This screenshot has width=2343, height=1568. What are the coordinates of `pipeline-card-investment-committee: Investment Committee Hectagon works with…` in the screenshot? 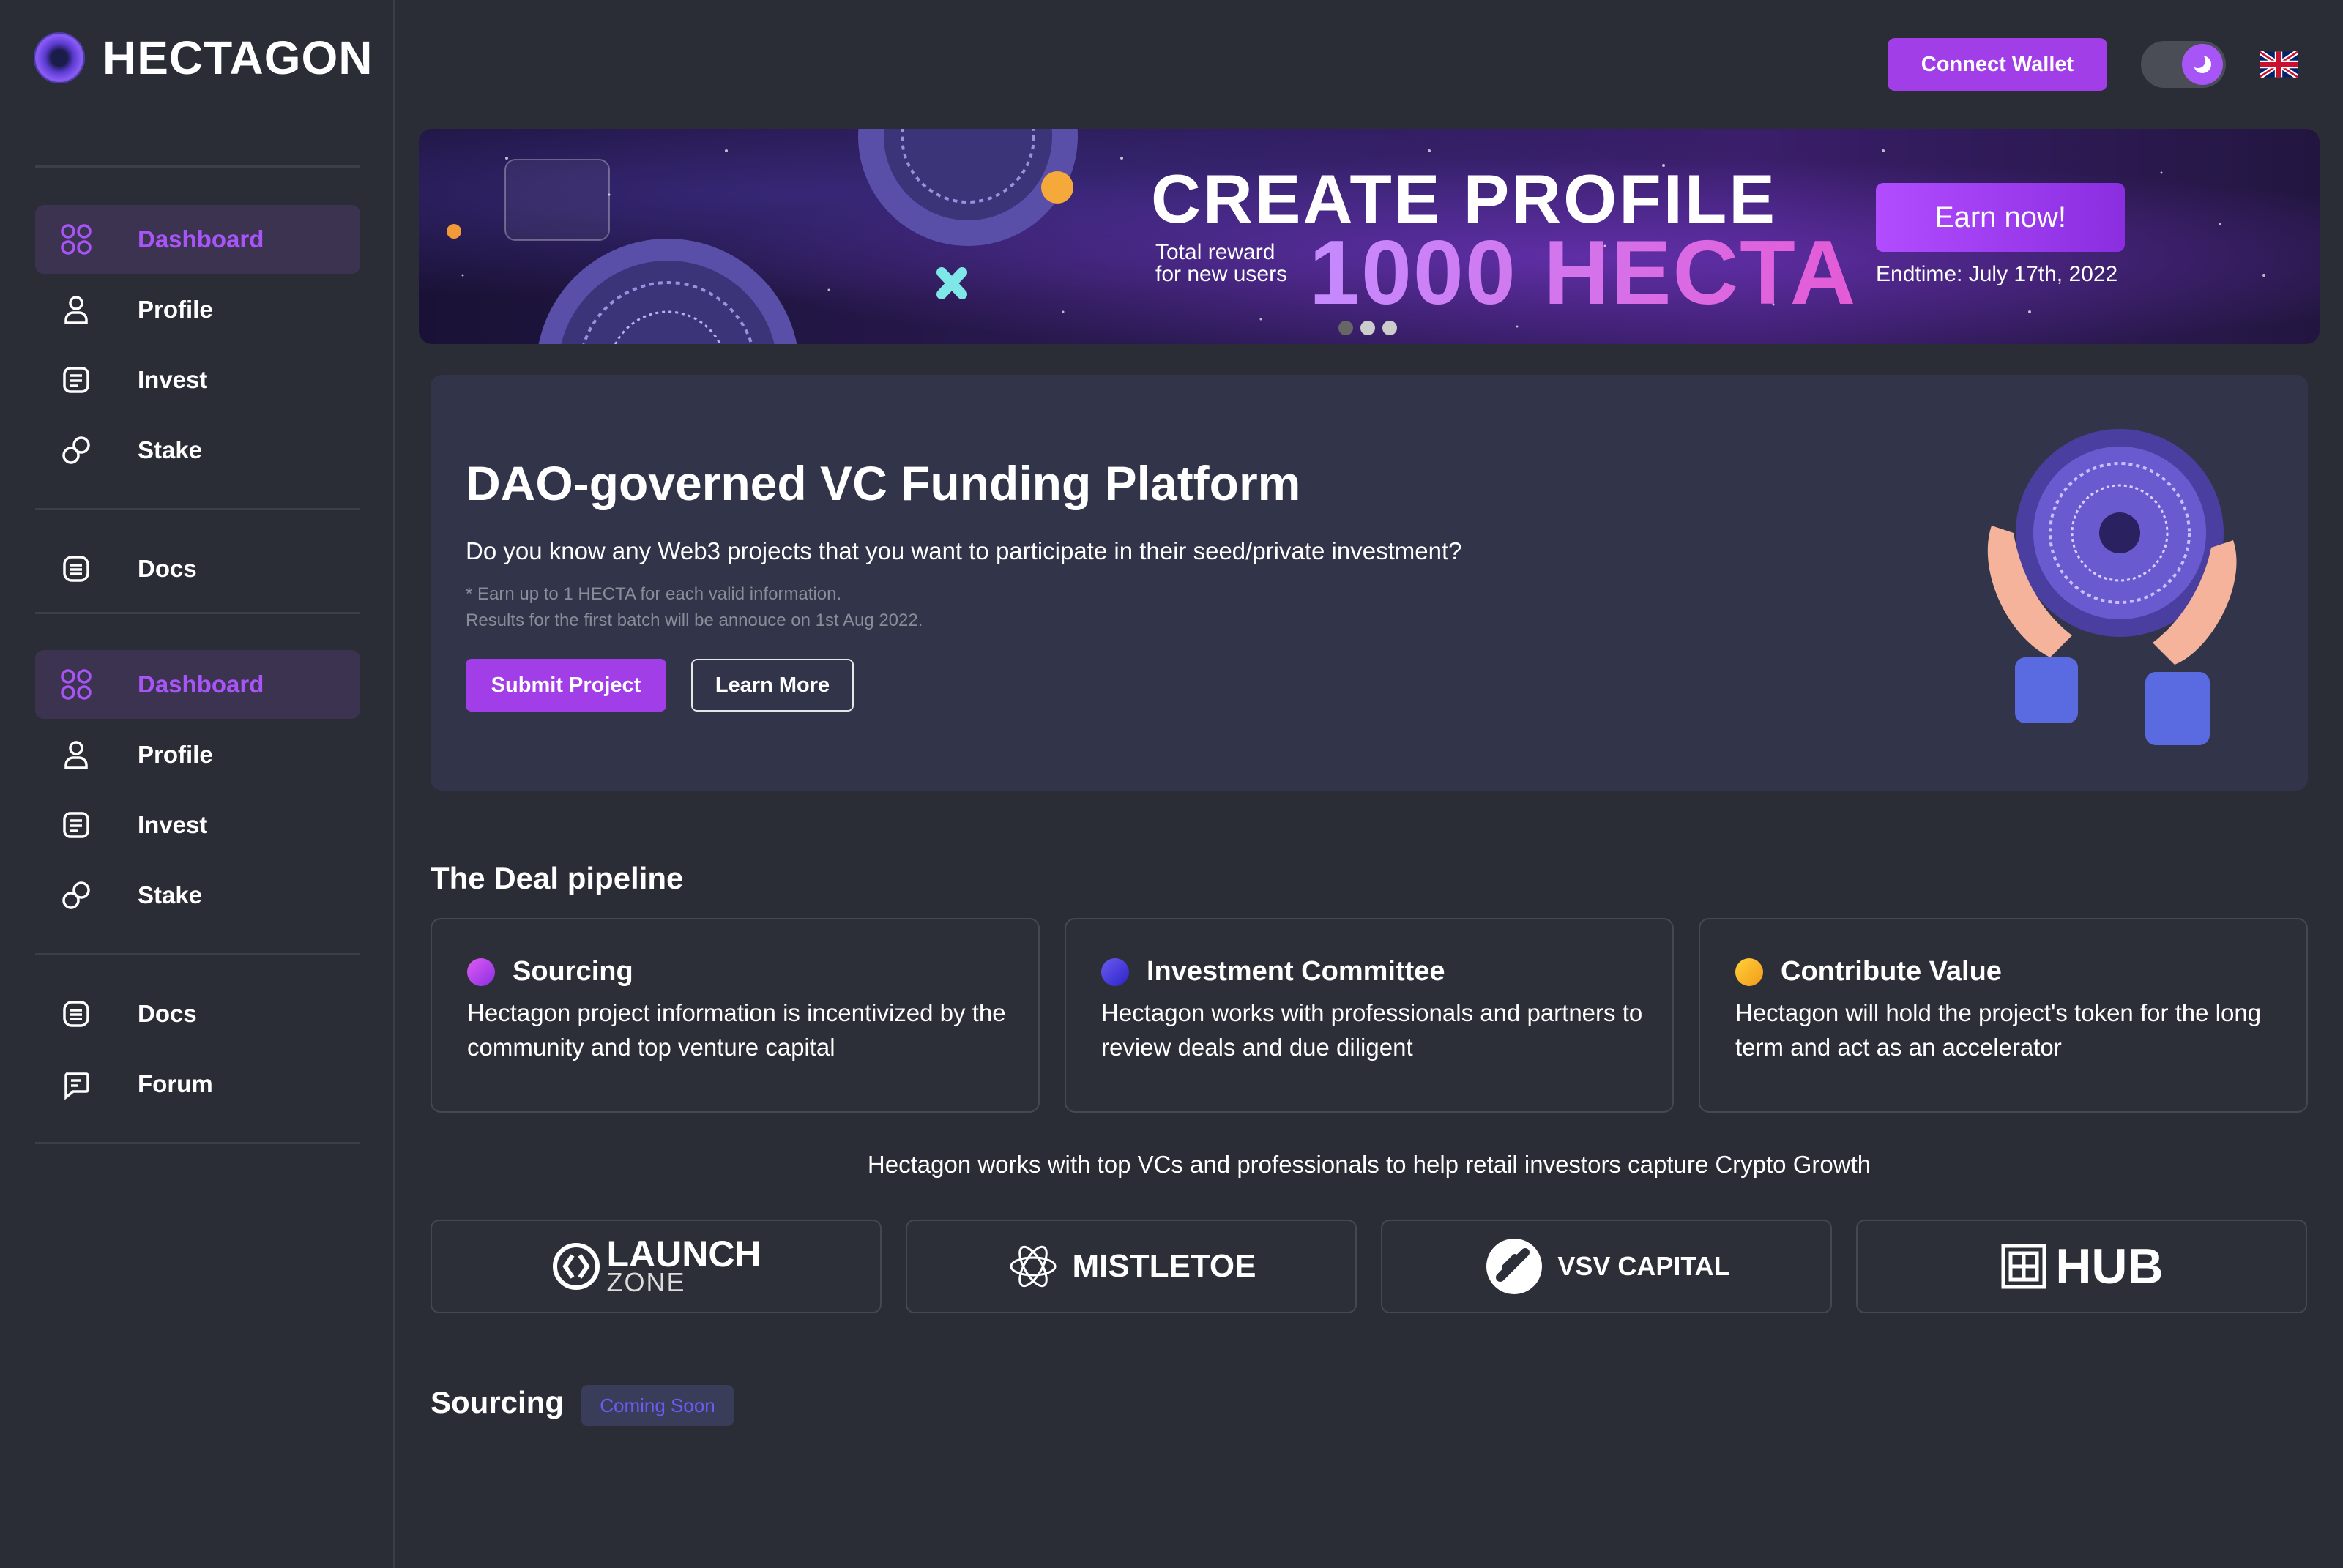 It's located at (1369, 1015).